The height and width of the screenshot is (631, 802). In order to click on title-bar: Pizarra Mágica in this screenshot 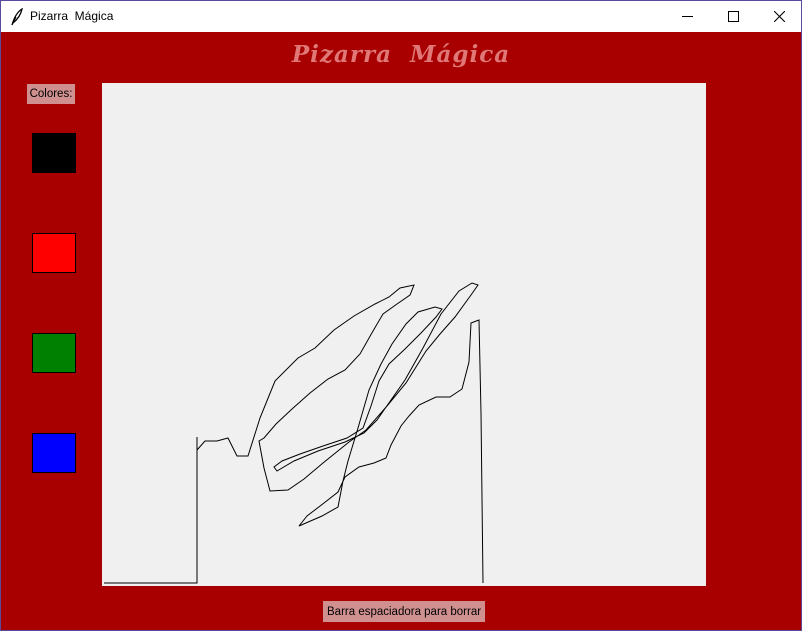, I will do `click(401, 16)`.